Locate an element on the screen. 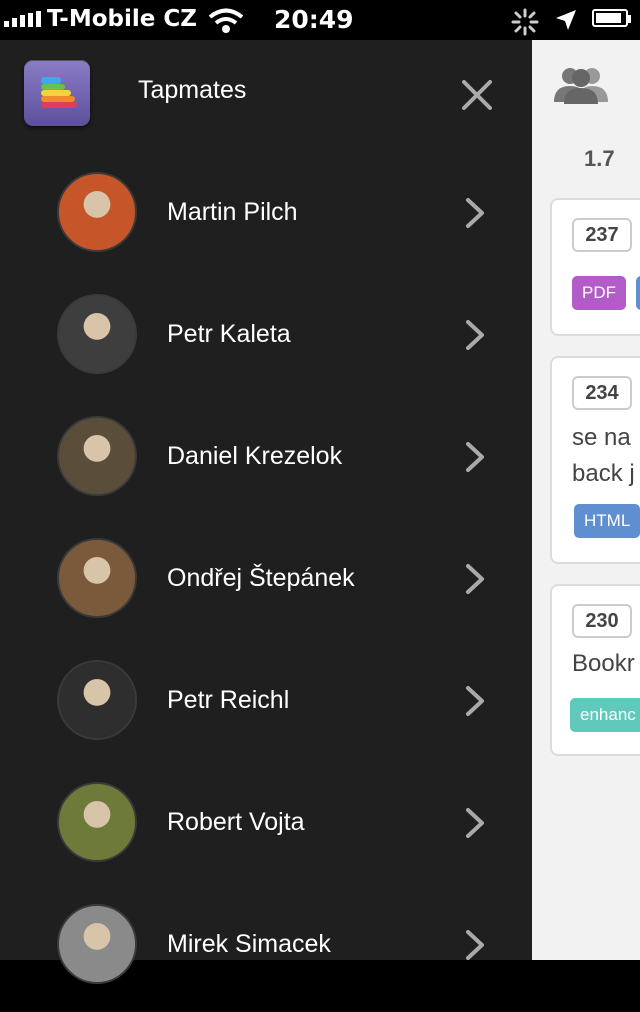 This screenshot has height=1012, width=640. issue-number: 234 is located at coordinates (602, 393).